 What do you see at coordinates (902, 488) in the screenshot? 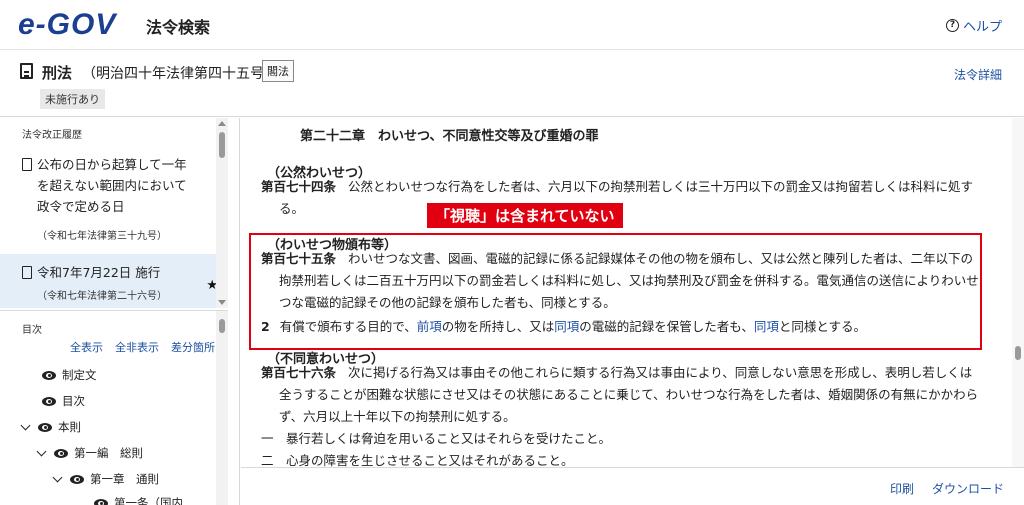
I see `print-link: 印刷` at bounding box center [902, 488].